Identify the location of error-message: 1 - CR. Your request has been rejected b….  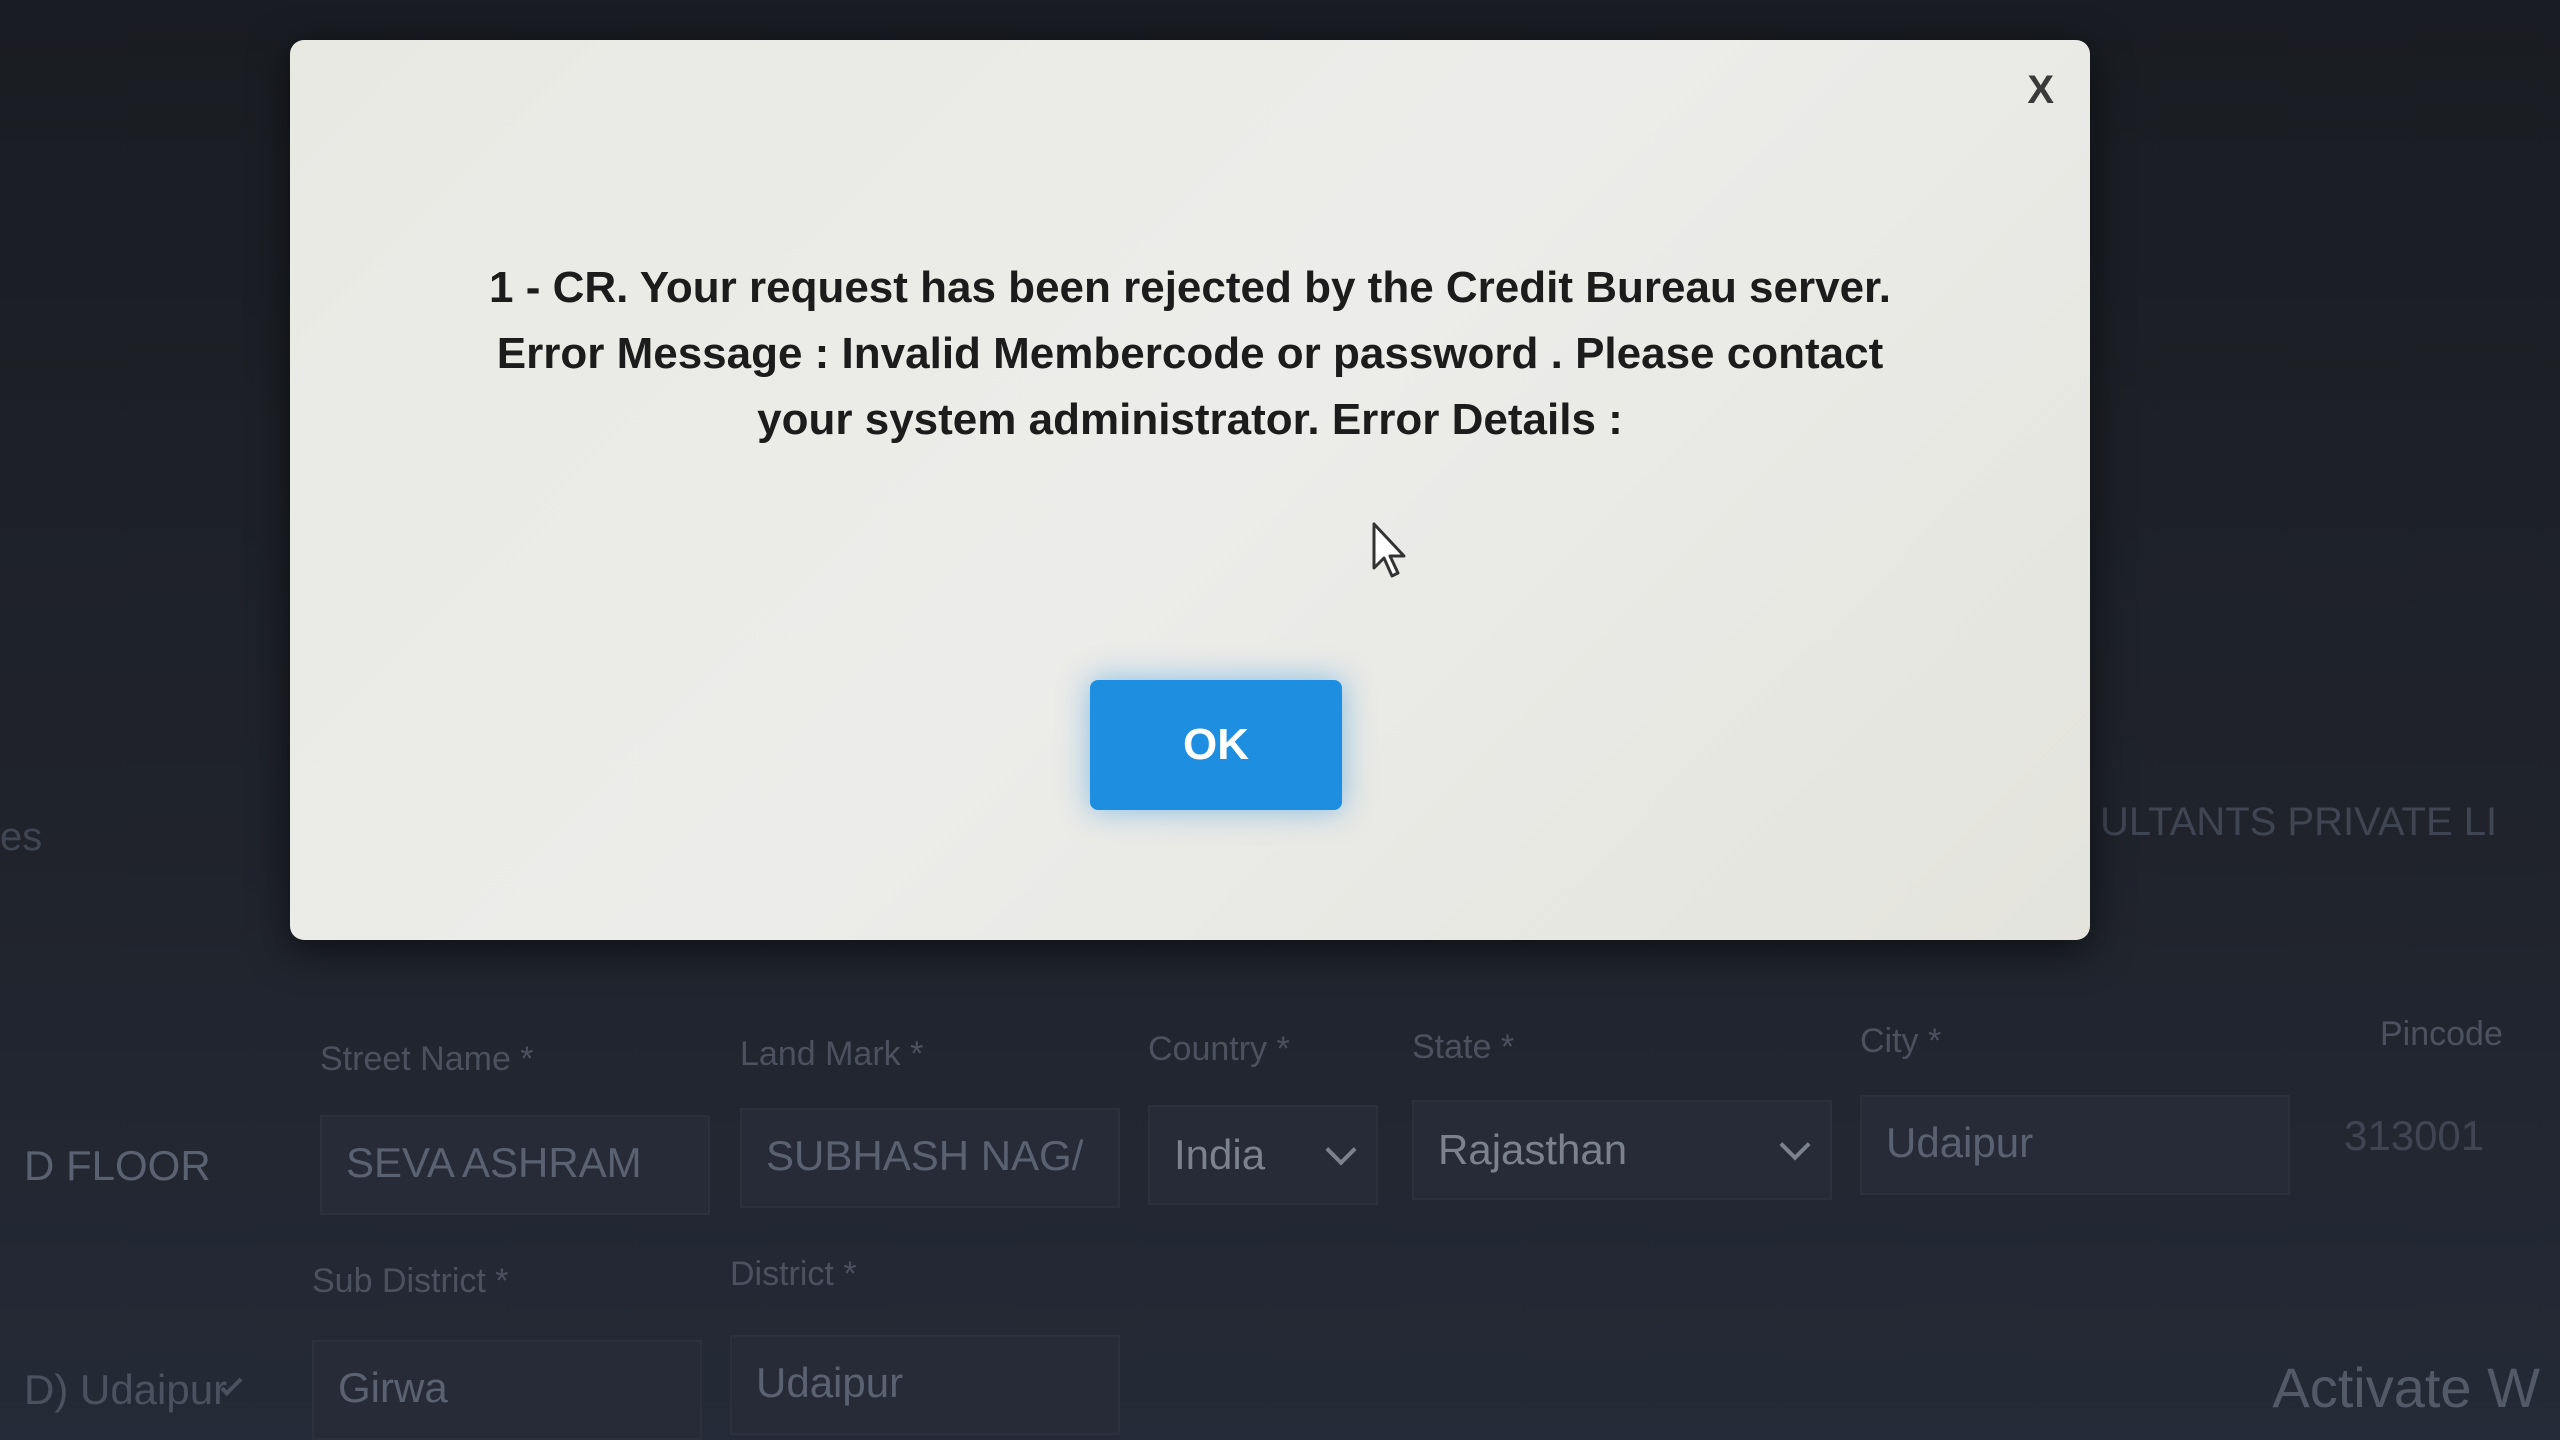
(1190, 354).